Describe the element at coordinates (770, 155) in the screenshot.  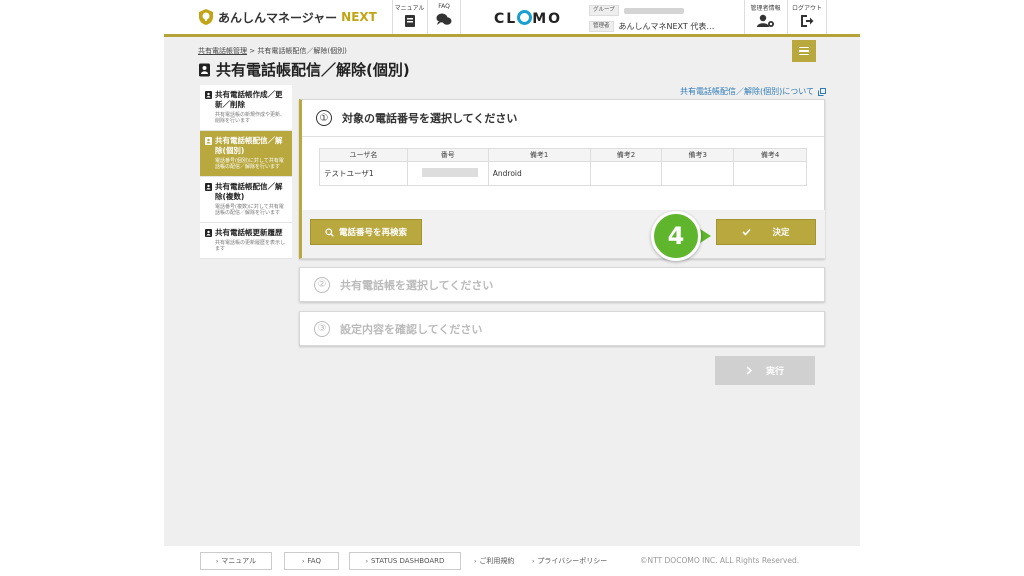
I see `col-header-note4: 備考4` at that location.